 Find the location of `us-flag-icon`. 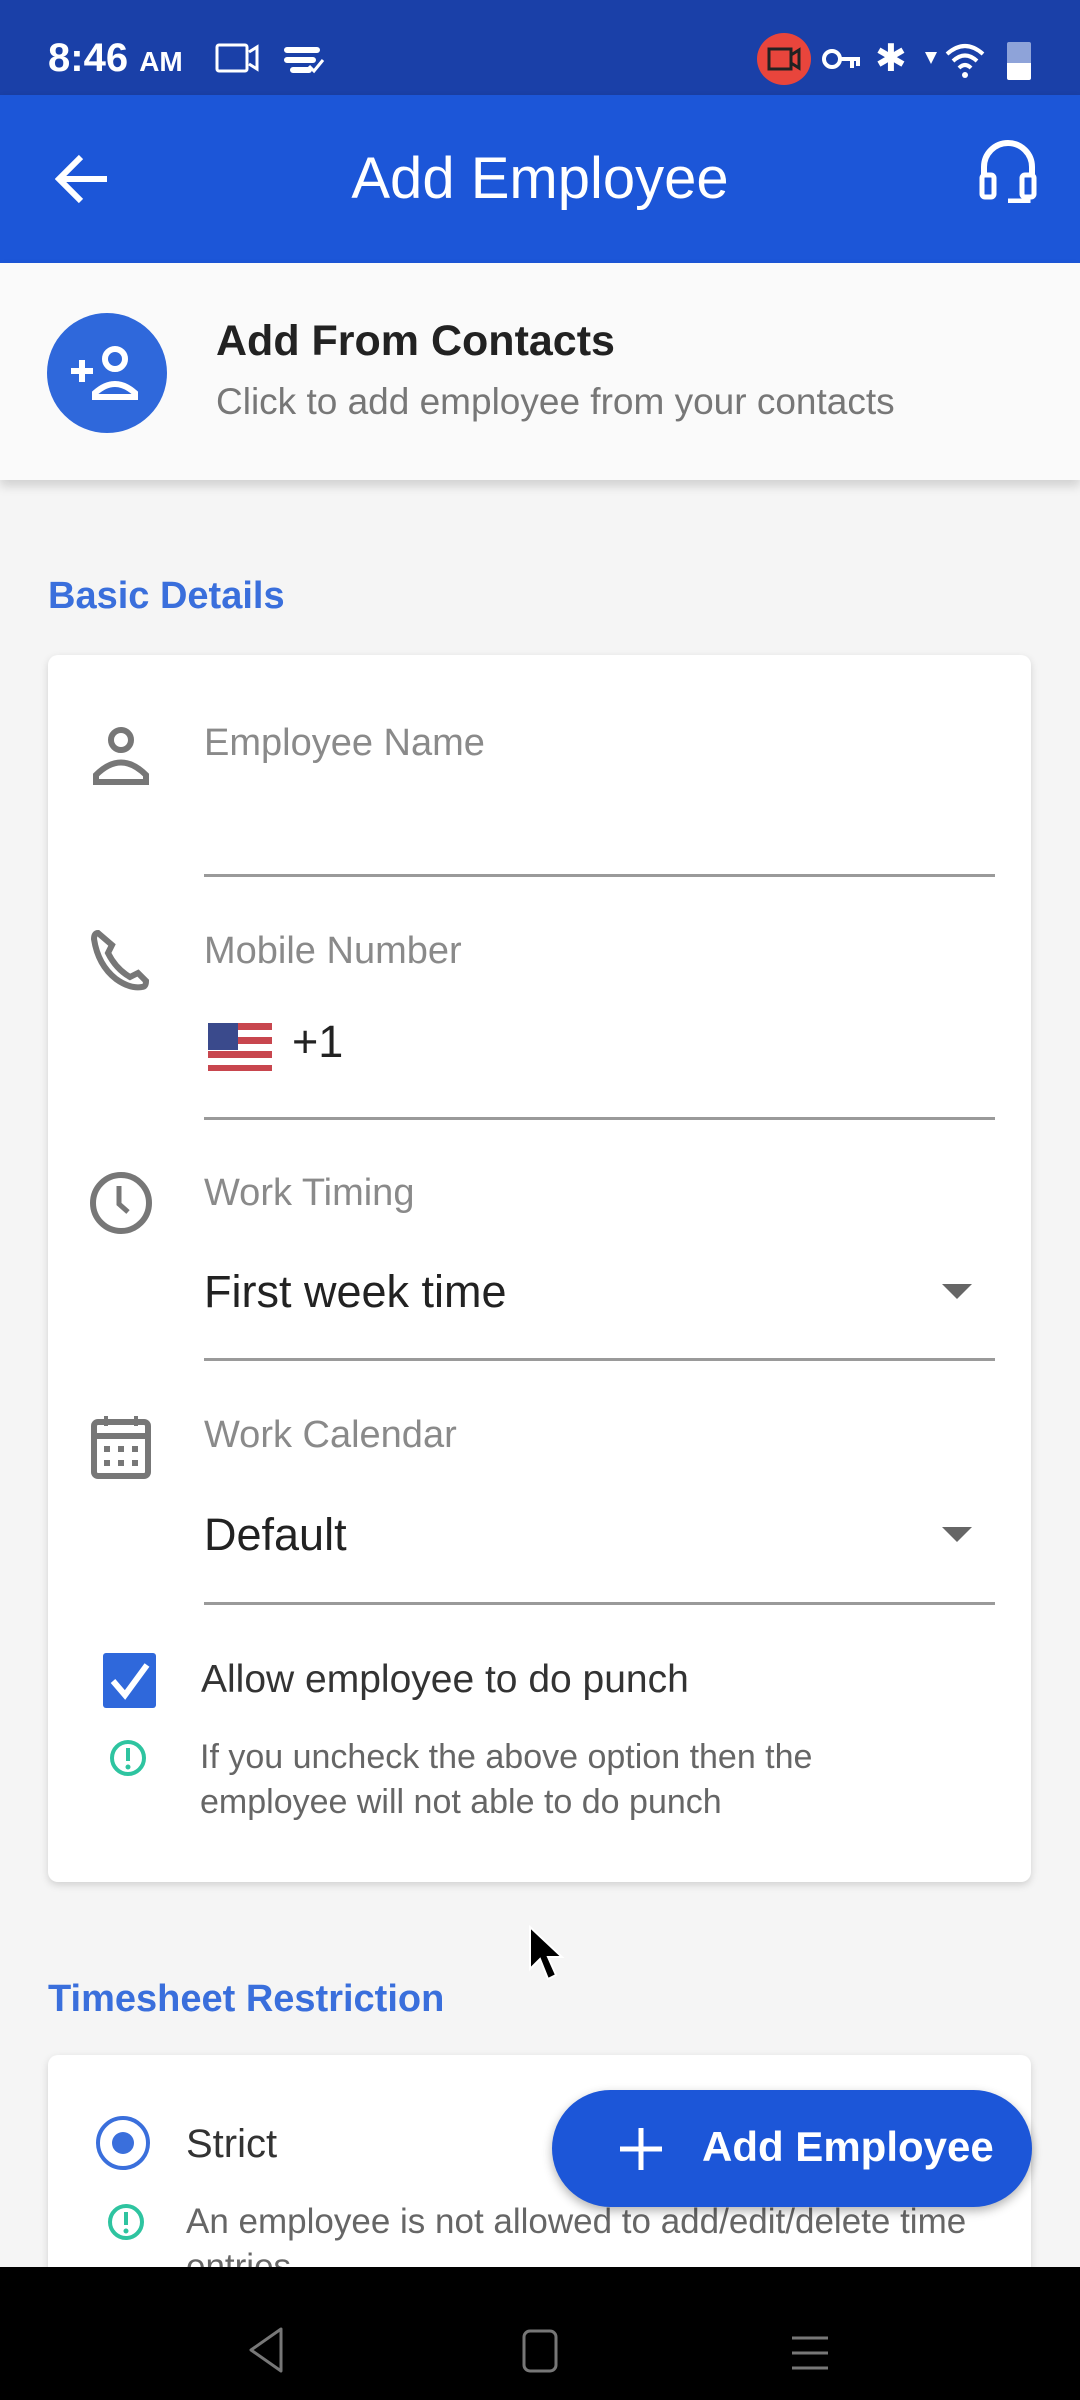

us-flag-icon is located at coordinates (240, 1047).